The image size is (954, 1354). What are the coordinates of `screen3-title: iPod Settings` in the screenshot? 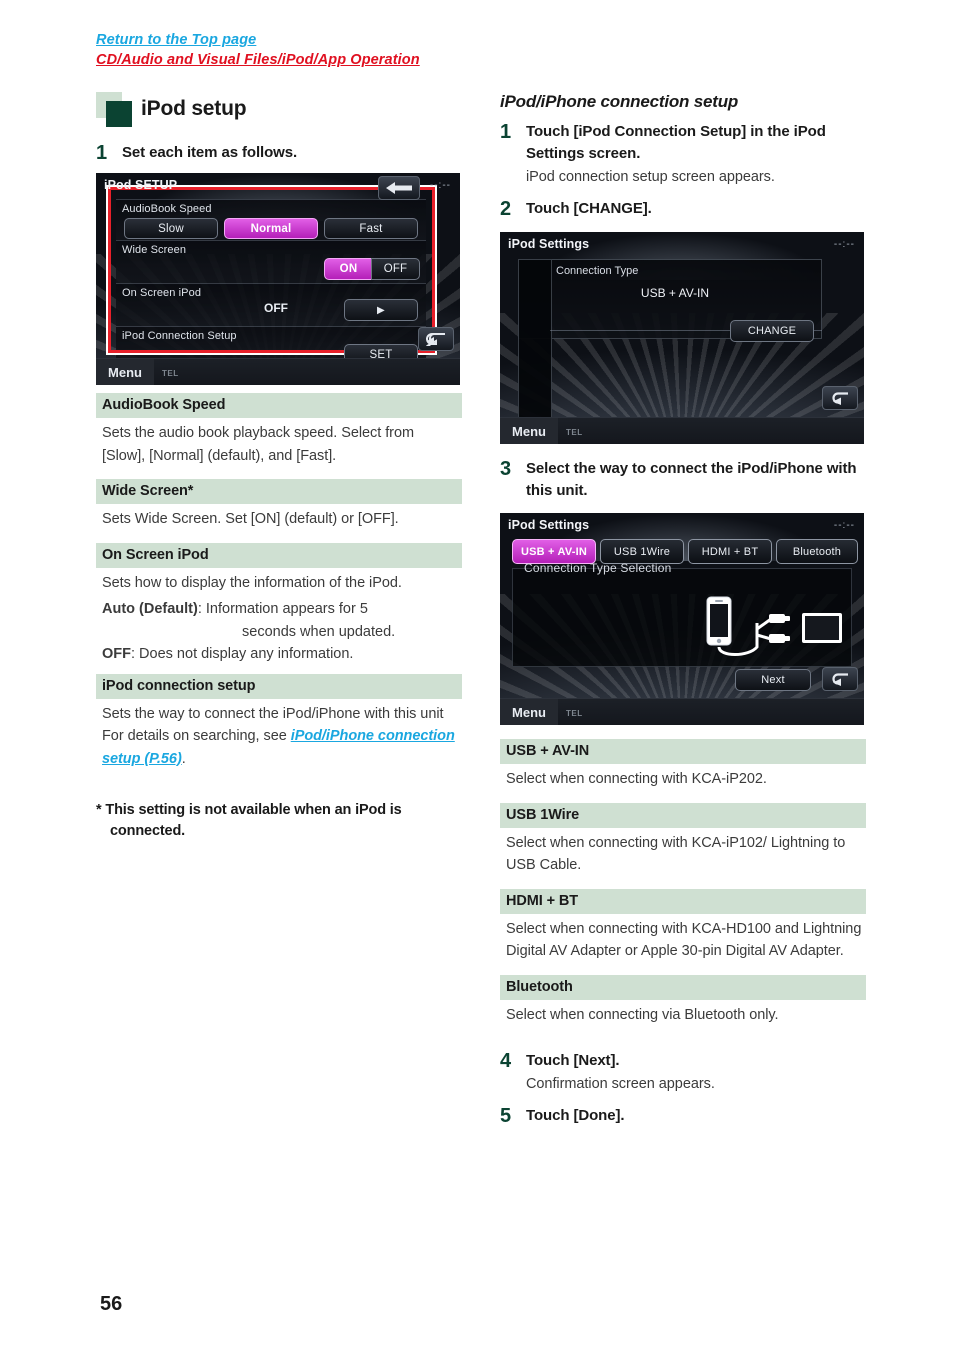 It's located at (549, 525).